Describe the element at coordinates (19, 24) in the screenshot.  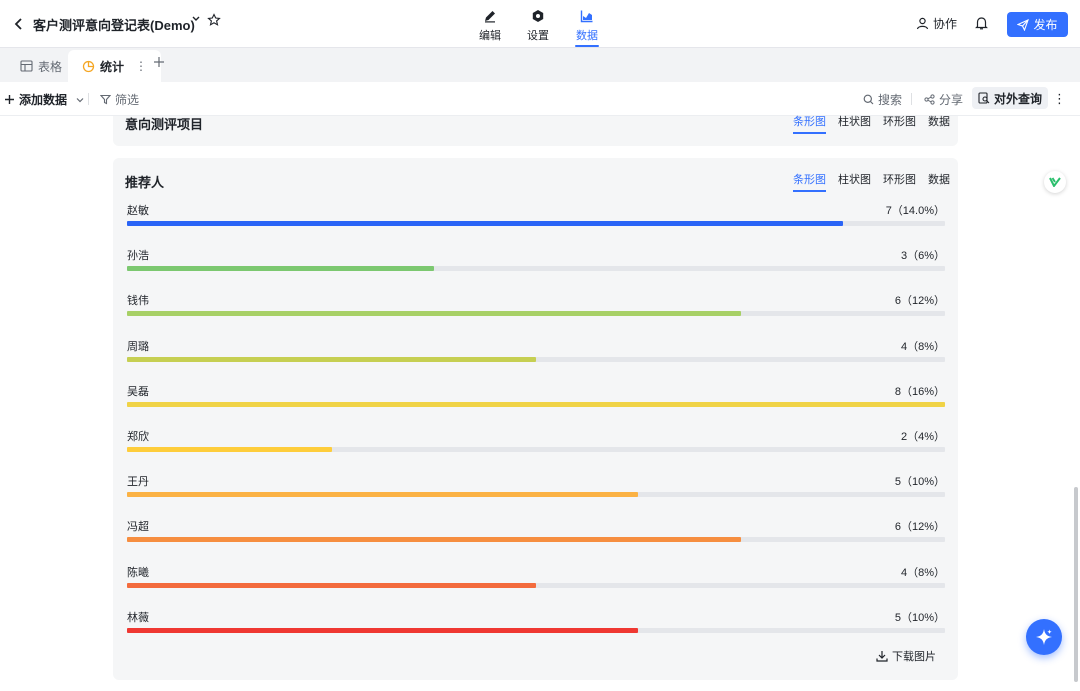
I see `back-icon` at that location.